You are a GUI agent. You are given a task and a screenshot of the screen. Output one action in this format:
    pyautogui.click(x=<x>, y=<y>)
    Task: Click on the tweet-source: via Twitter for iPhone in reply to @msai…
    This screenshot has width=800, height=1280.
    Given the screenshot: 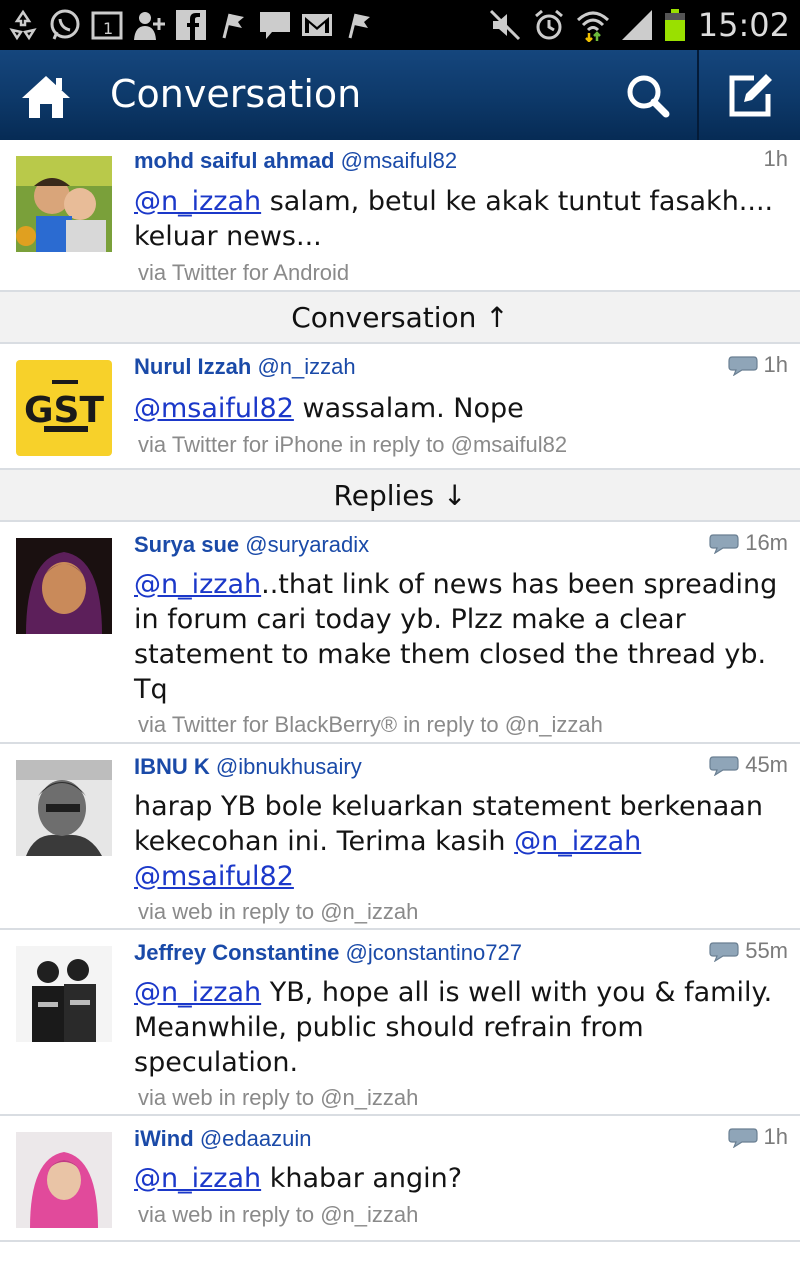 What is the action you would take?
    pyautogui.click(x=353, y=444)
    